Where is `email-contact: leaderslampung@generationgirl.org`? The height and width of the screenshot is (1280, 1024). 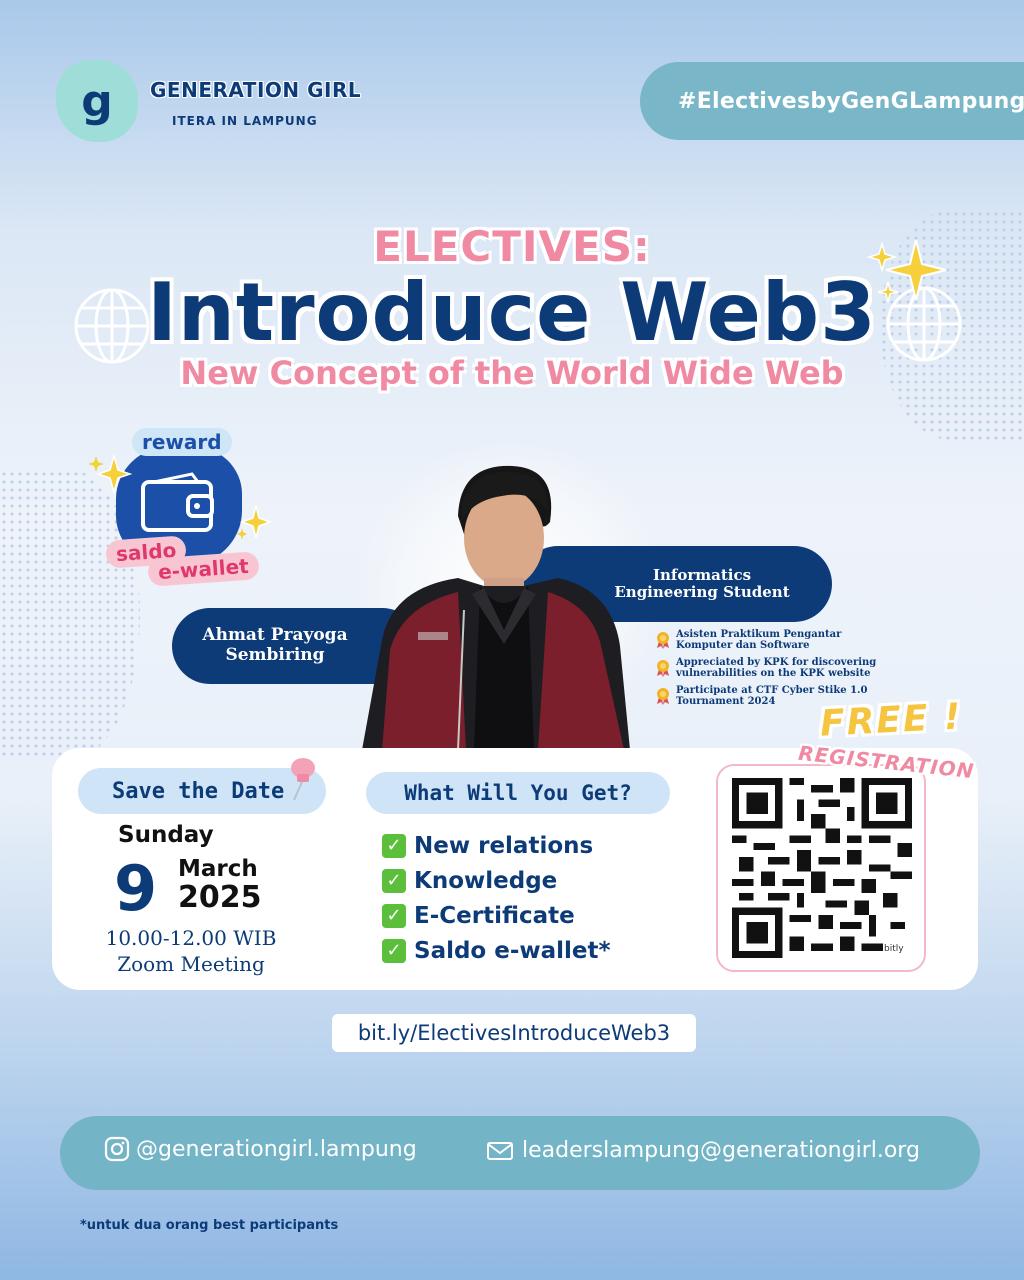
email-contact: leaderslampung@generationgirl.org is located at coordinates (703, 1150).